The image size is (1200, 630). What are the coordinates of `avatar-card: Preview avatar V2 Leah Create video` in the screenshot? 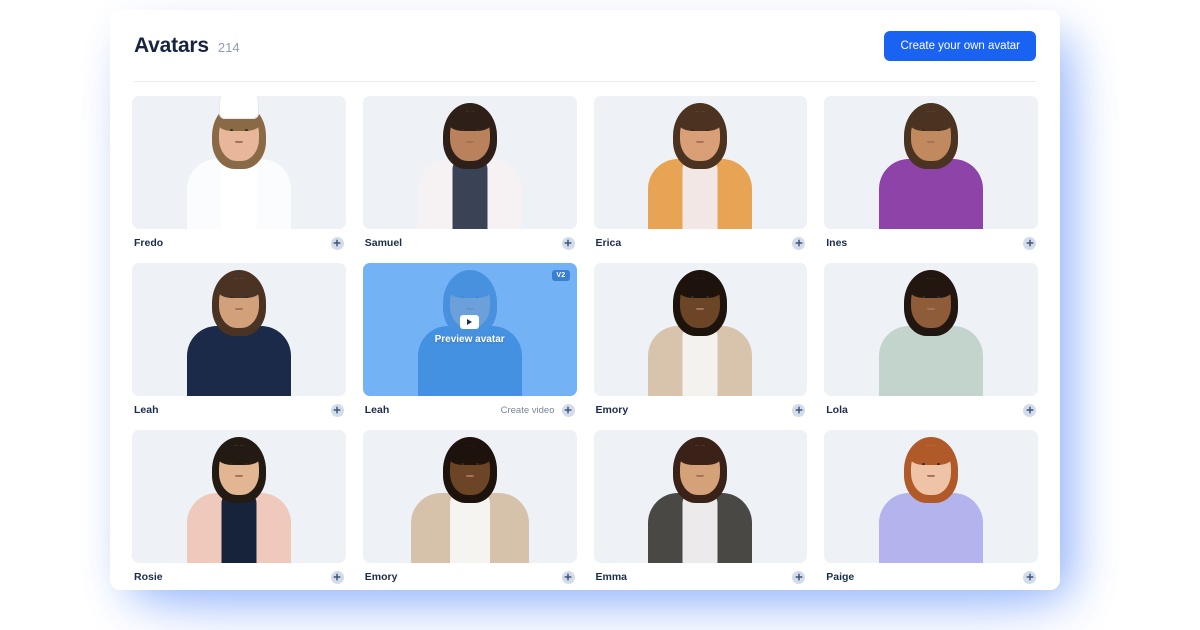 It's located at (469, 343).